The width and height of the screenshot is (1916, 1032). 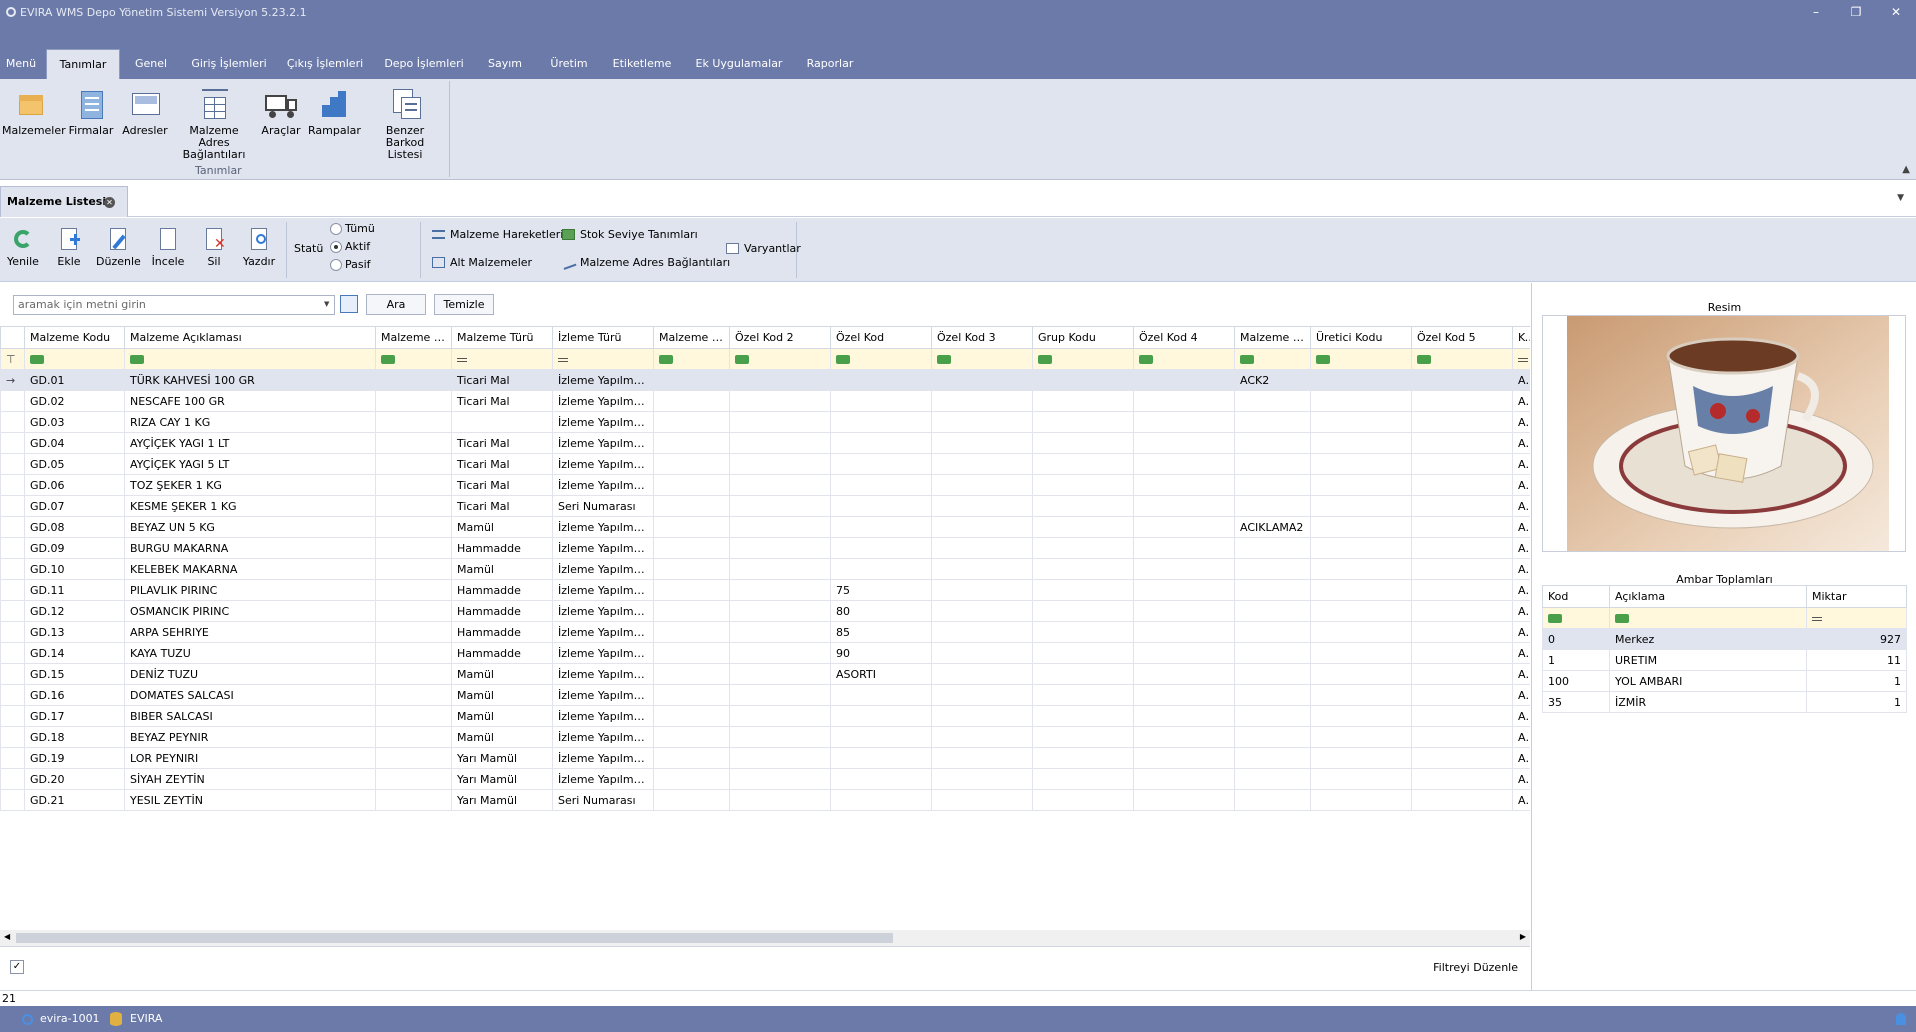 I want to click on material-movements-link: Malzeme Hareketleri, so click(x=497, y=234).